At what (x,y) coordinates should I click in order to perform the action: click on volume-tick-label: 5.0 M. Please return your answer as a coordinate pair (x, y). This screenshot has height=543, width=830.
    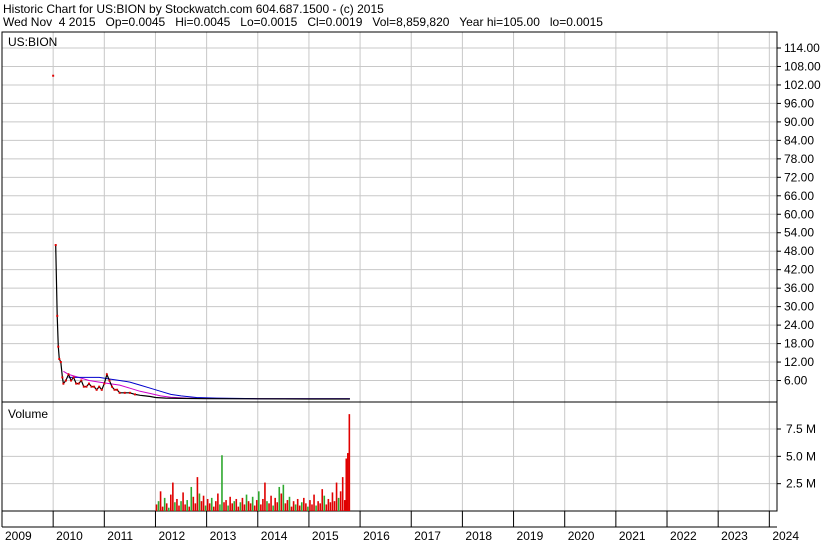
    Looking at the image, I should click on (801, 456).